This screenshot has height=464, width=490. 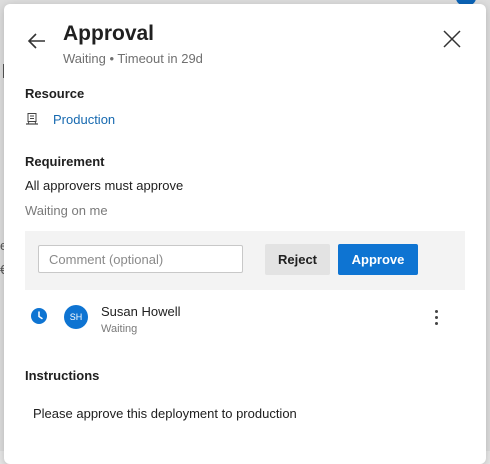 What do you see at coordinates (133, 58) in the screenshot?
I see `panel-subtitle: Waiting • Timeout in 29d` at bounding box center [133, 58].